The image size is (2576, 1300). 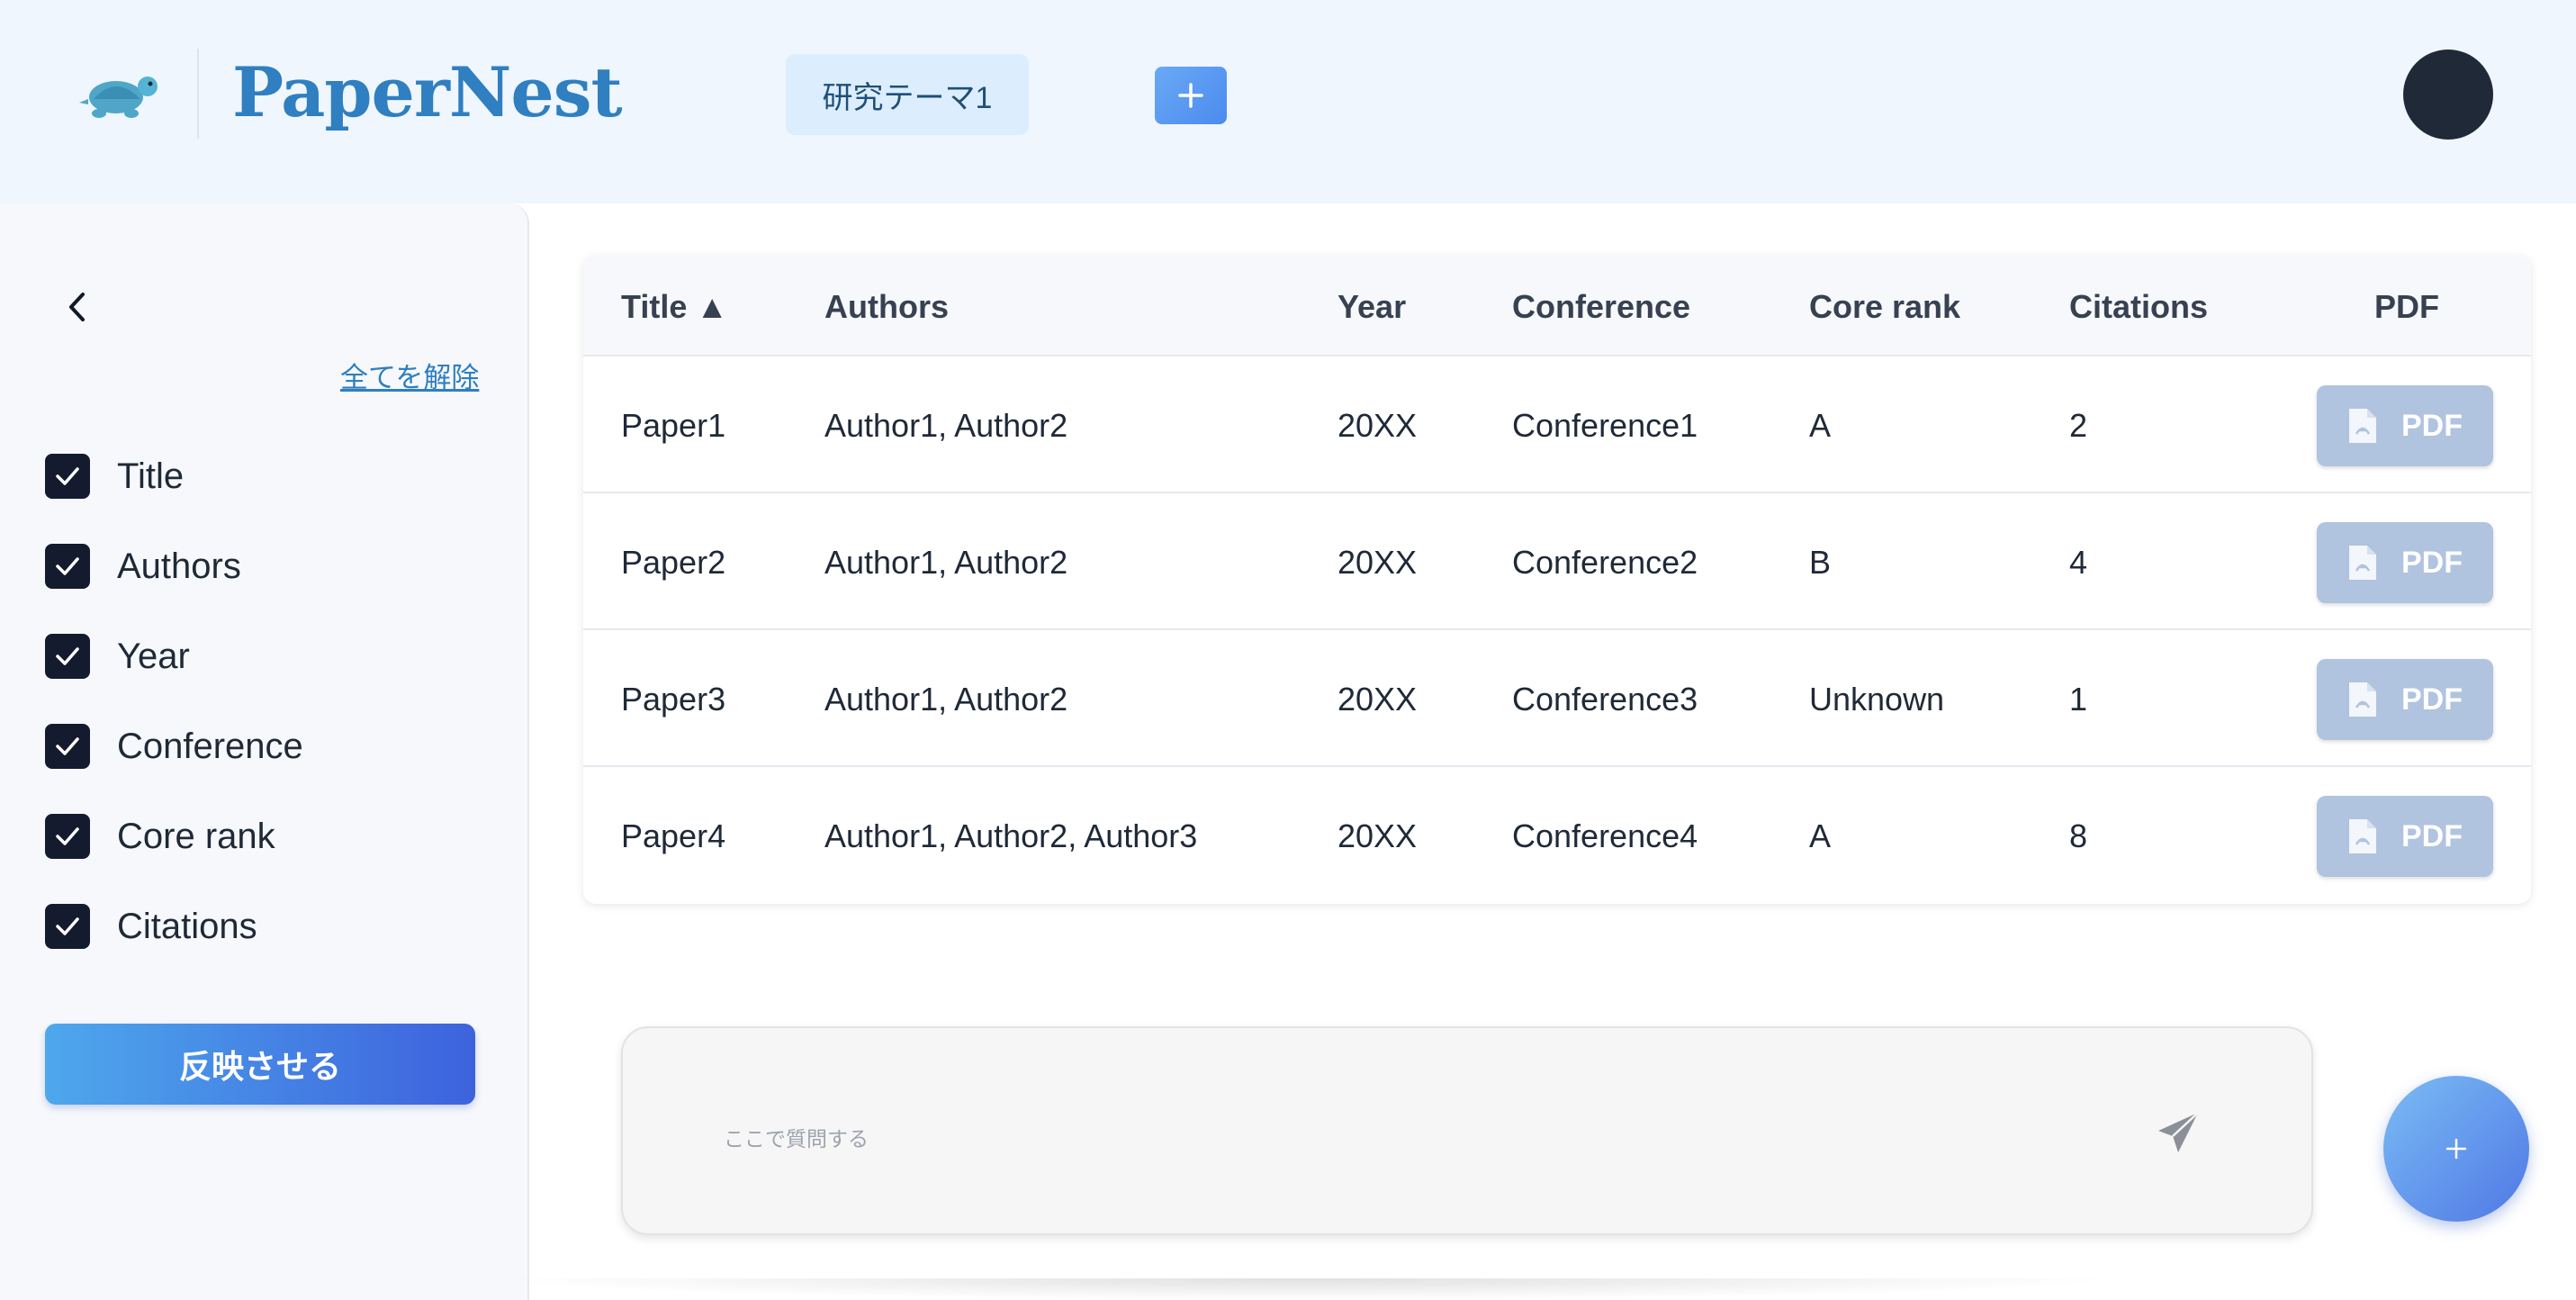 What do you see at coordinates (427, 92) in the screenshot?
I see `brand-name: PaperNest` at bounding box center [427, 92].